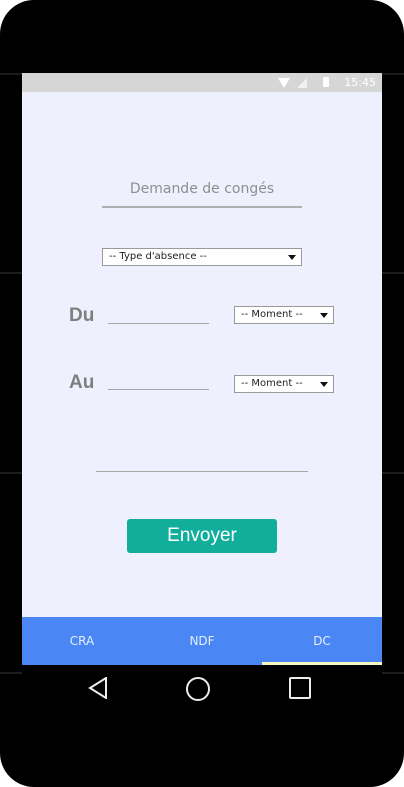 The width and height of the screenshot is (404, 787). I want to click on from-label: Du, so click(82, 315).